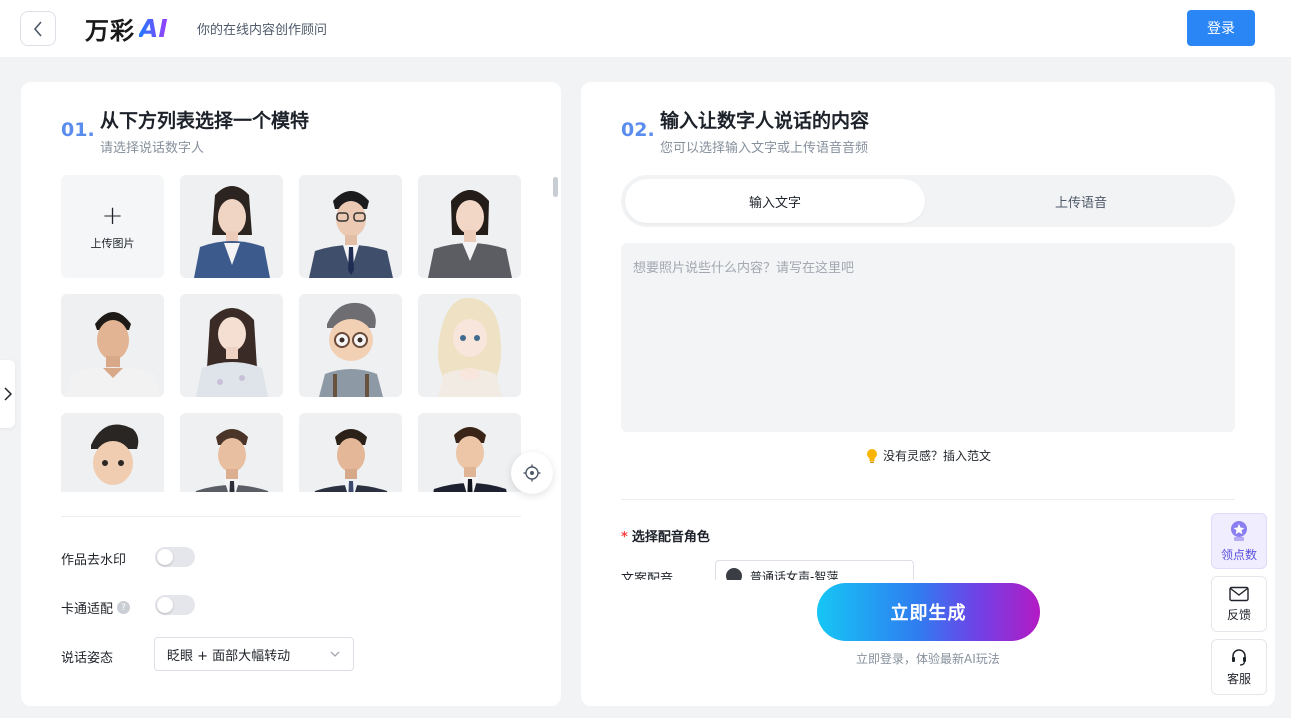  What do you see at coordinates (335, 654) in the screenshot?
I see `chevron-down-icon` at bounding box center [335, 654].